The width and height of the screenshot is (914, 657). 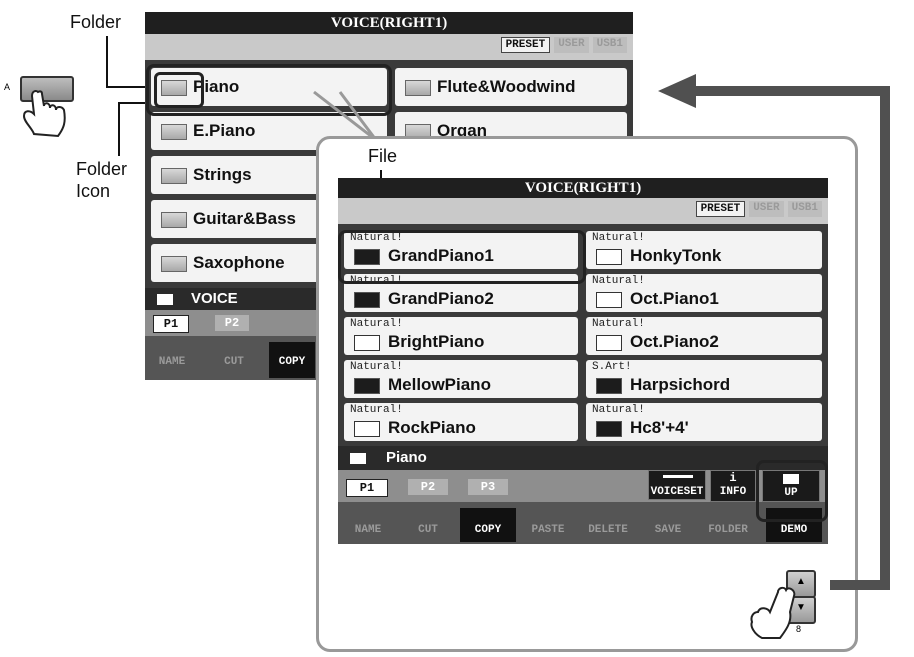 I want to click on back-tab-preset: PRESET, so click(x=525, y=45).